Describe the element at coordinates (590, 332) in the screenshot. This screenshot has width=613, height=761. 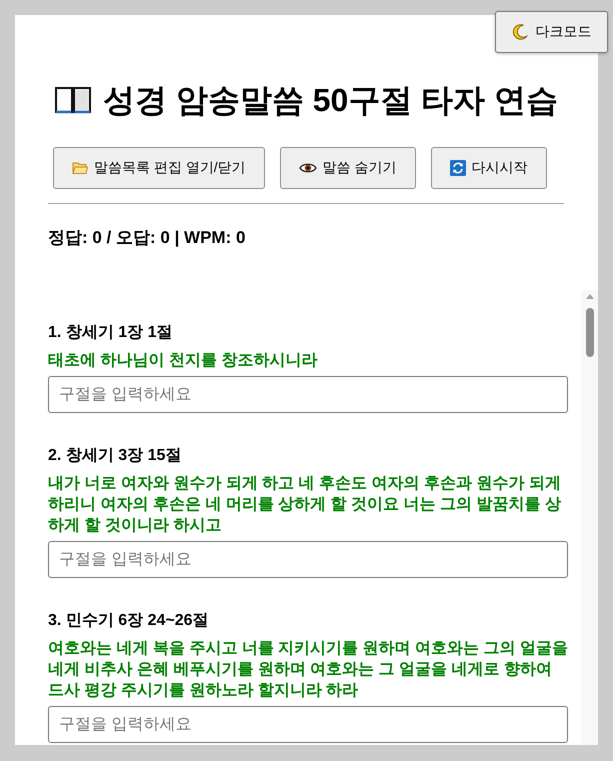
I see `scrollbar-thumb` at that location.